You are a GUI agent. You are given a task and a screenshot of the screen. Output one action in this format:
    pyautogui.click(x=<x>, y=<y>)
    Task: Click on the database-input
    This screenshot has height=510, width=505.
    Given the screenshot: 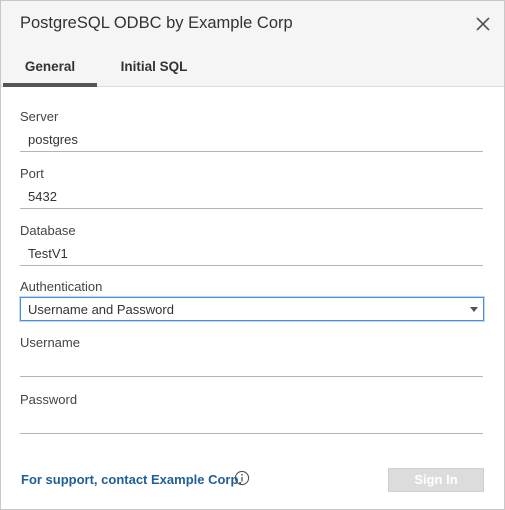 What is the action you would take?
    pyautogui.click(x=251, y=254)
    